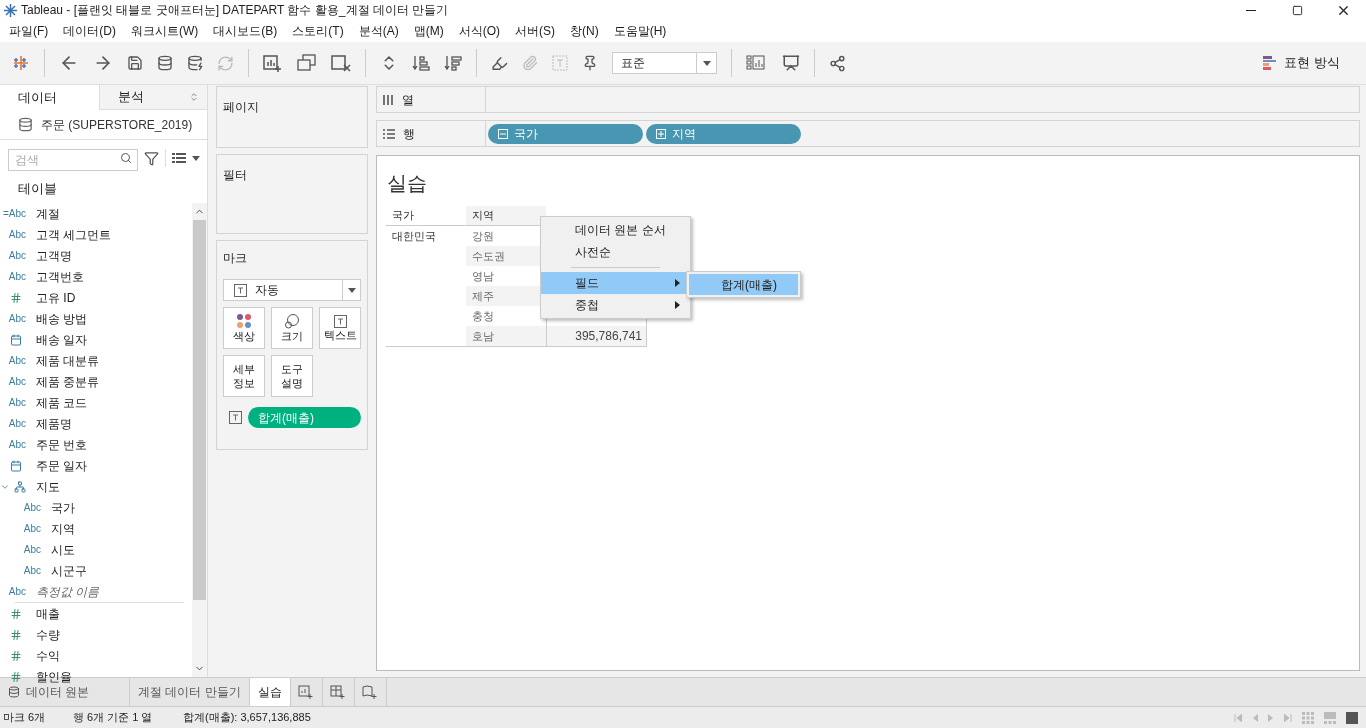  What do you see at coordinates (506, 336) in the screenshot?
I see `table-cell: 호남` at bounding box center [506, 336].